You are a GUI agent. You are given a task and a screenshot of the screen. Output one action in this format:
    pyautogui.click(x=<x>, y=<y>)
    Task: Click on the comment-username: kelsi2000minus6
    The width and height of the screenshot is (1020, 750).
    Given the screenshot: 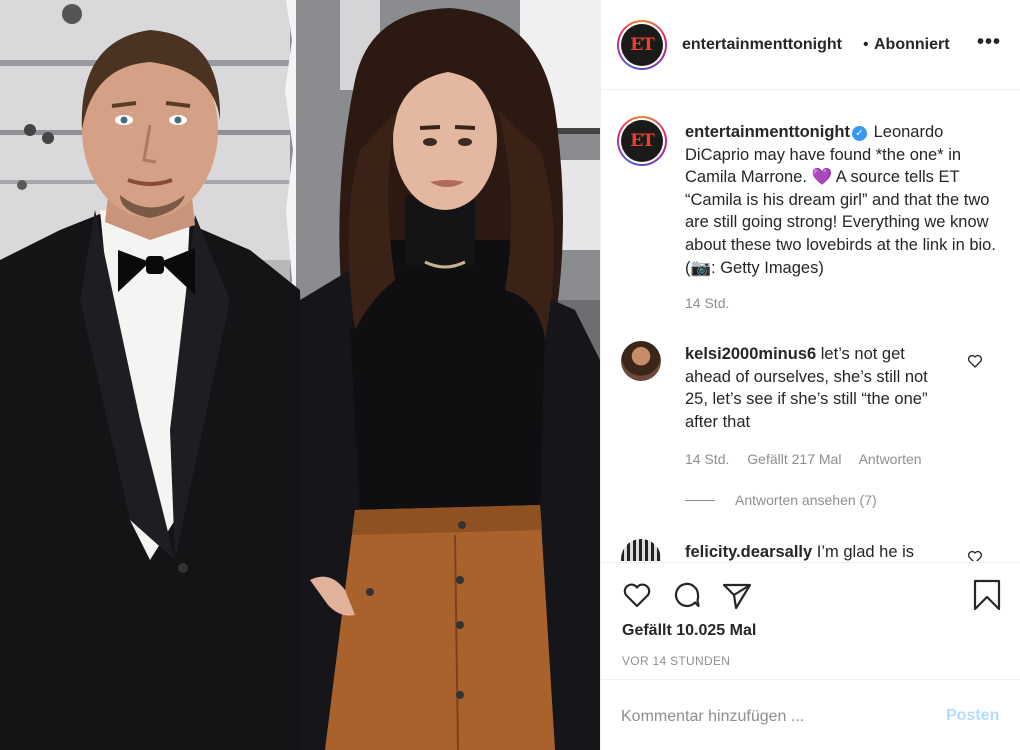 What is the action you would take?
    pyautogui.click(x=750, y=354)
    